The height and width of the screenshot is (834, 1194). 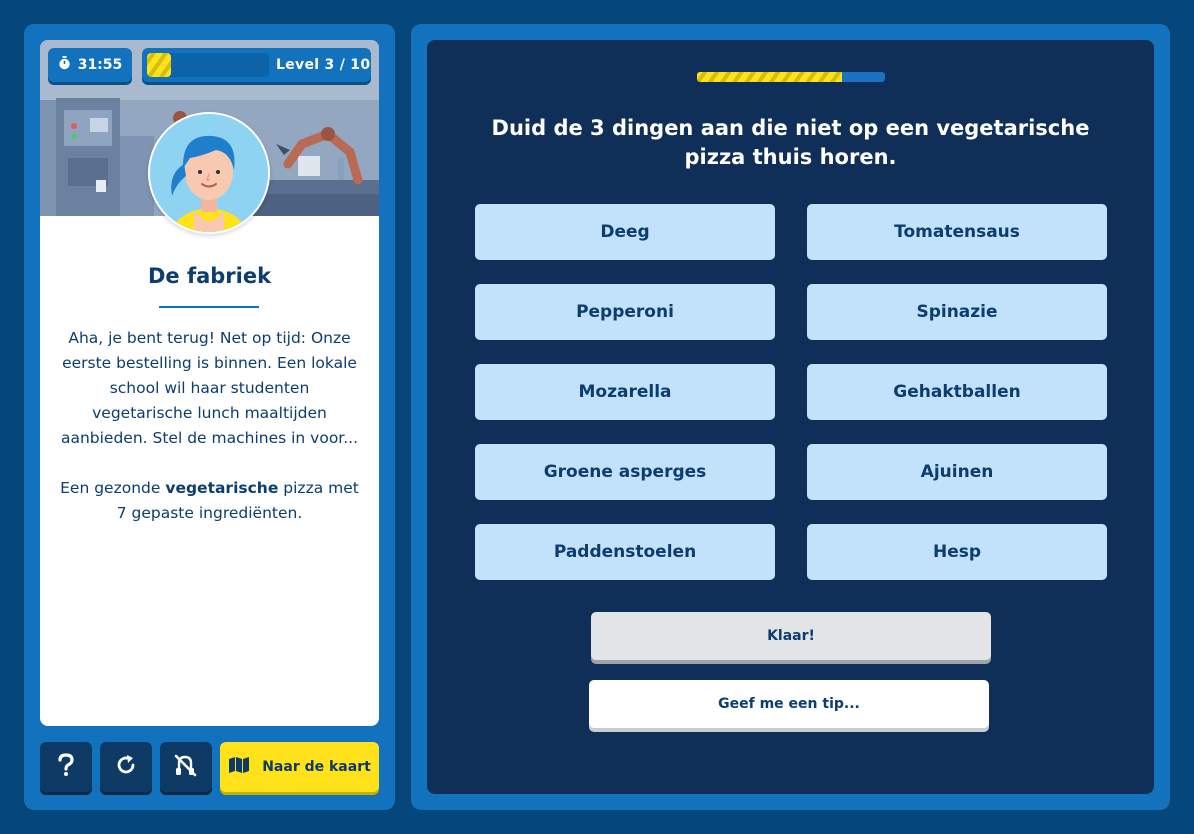 I want to click on emphasis-text: vegetarische, so click(x=222, y=488).